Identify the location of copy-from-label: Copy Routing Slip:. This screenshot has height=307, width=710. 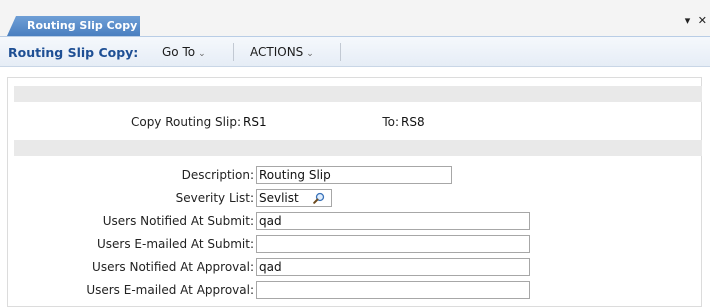
(185, 122).